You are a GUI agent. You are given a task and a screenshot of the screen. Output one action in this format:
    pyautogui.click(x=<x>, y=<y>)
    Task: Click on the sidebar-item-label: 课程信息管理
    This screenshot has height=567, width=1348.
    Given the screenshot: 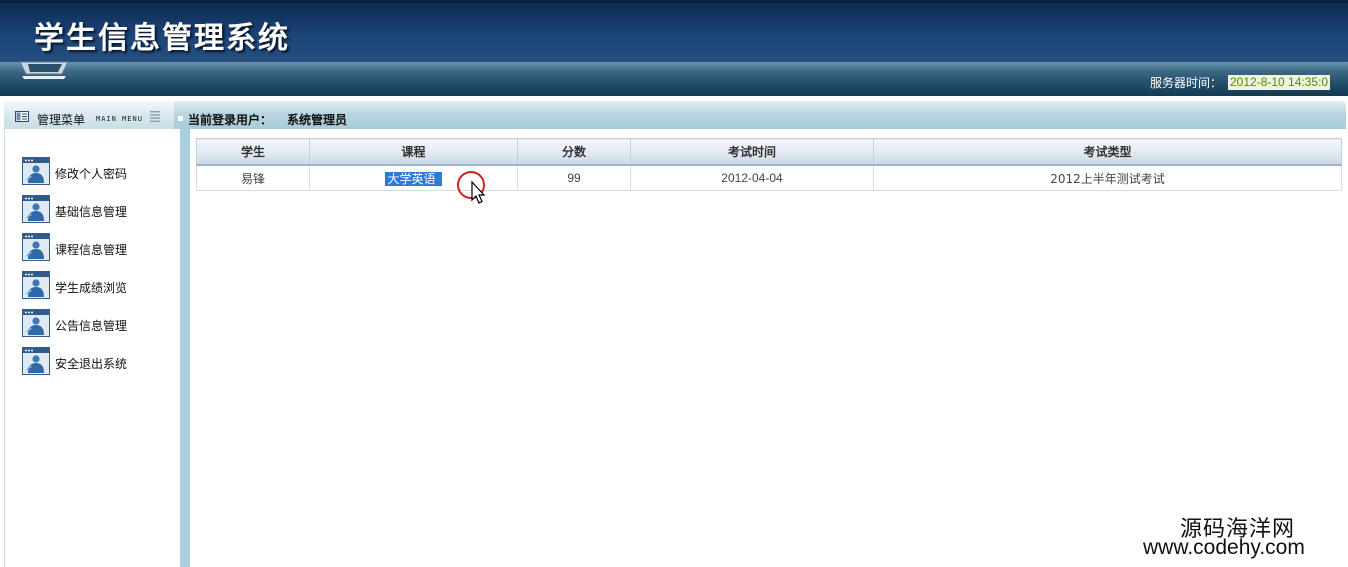 What is the action you would take?
    pyautogui.click(x=91, y=250)
    